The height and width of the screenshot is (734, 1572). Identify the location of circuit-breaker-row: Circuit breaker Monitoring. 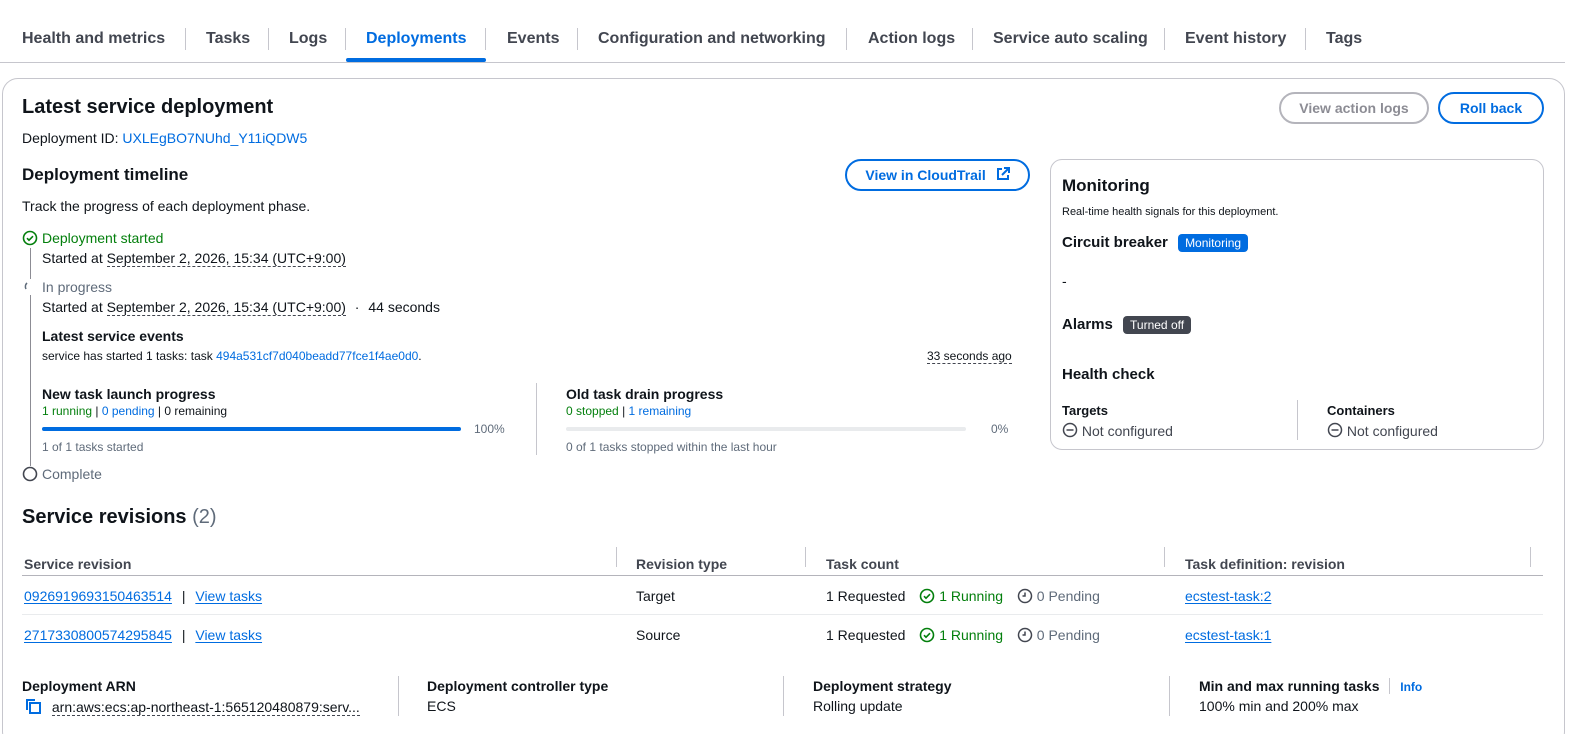
(1155, 243).